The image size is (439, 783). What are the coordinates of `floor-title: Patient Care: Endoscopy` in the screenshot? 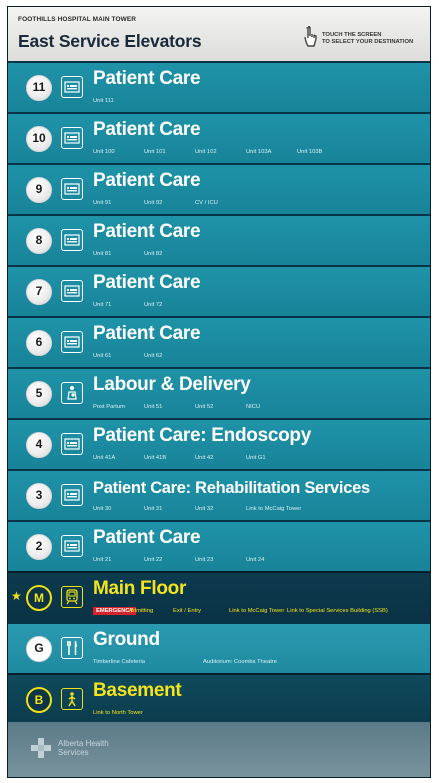 It's located at (202, 435).